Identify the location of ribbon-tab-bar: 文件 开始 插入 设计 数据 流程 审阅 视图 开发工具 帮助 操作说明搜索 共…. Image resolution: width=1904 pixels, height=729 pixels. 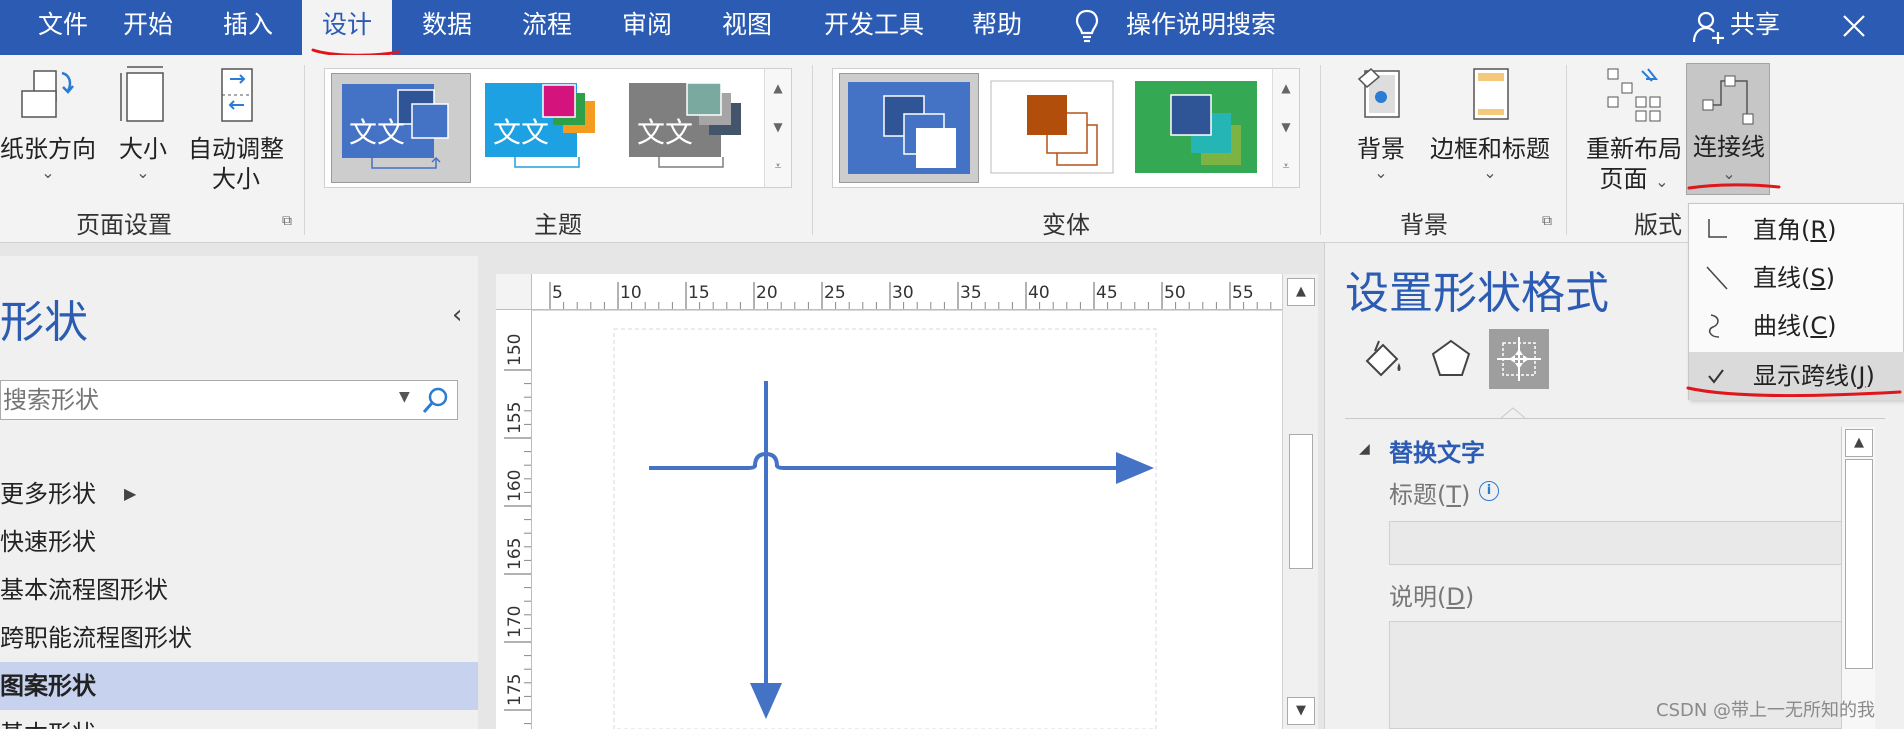
(952, 27).